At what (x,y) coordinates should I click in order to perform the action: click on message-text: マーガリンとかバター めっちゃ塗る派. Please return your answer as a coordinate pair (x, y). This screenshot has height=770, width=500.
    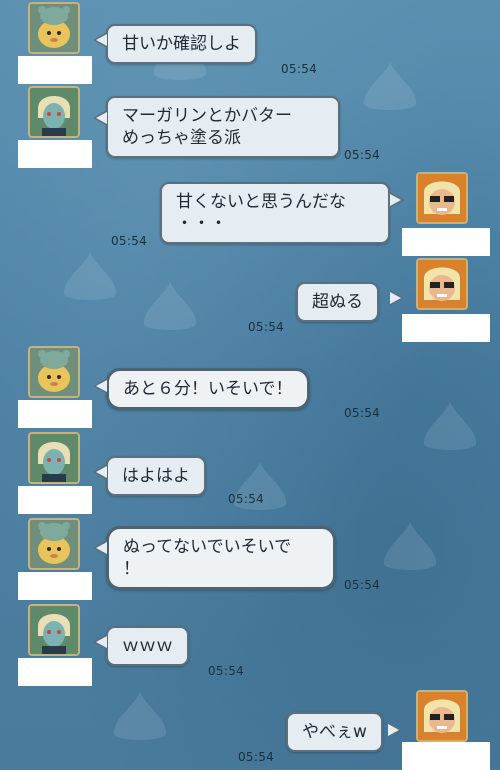
    Looking at the image, I should click on (207, 127).